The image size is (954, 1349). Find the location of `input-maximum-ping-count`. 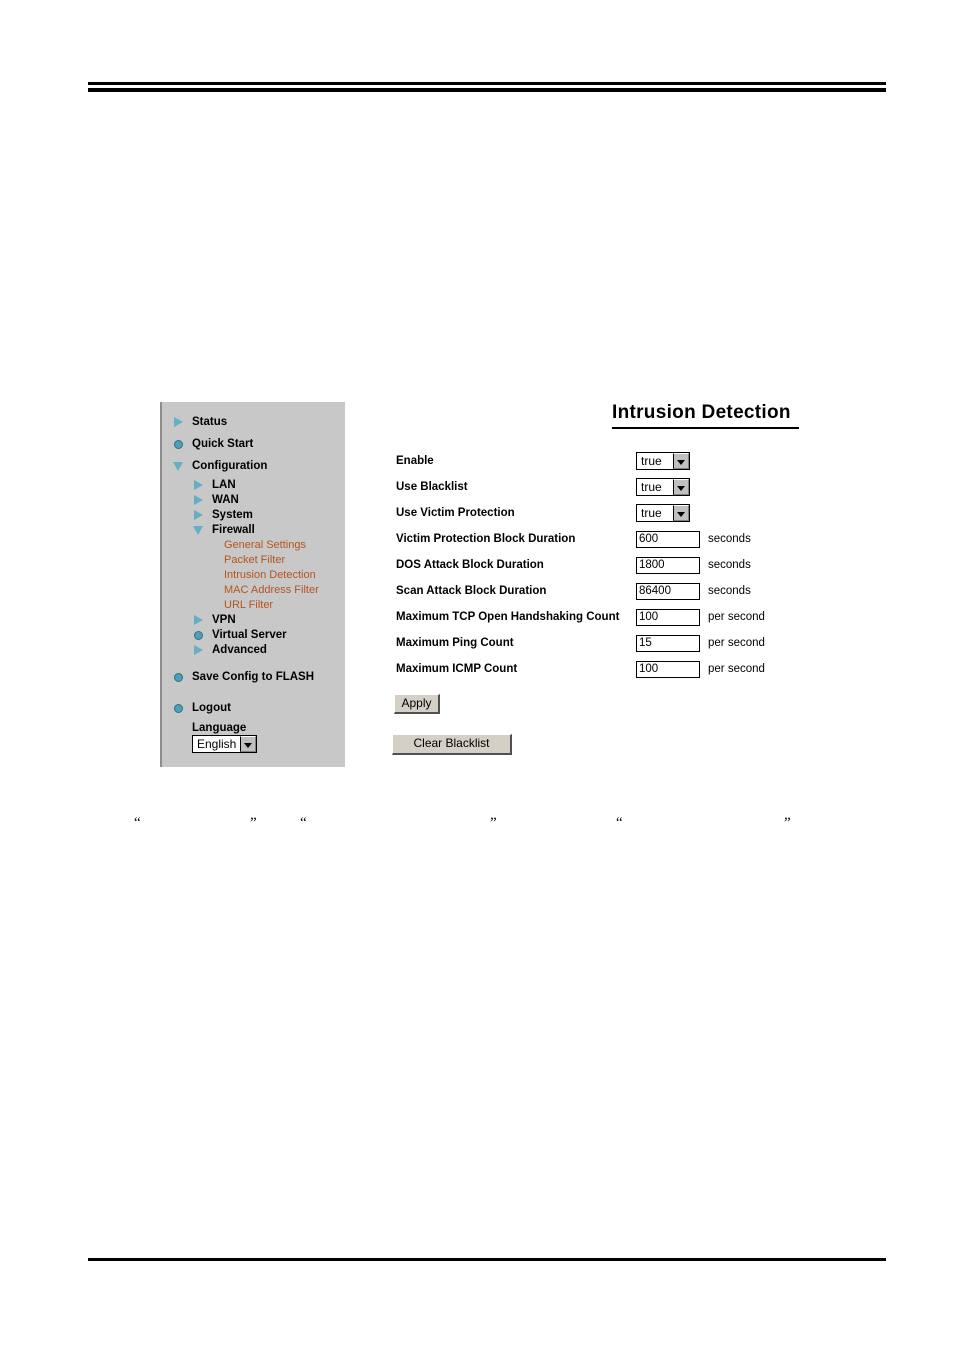

input-maximum-ping-count is located at coordinates (668, 643).